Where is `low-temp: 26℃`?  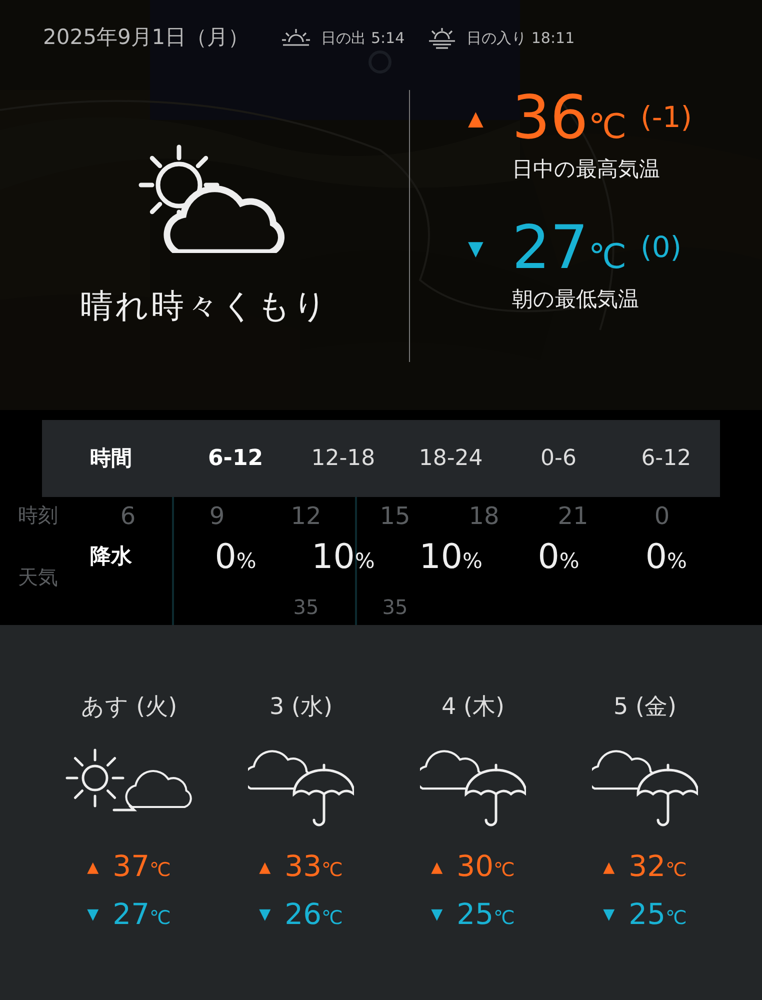 low-temp: 26℃ is located at coordinates (313, 914).